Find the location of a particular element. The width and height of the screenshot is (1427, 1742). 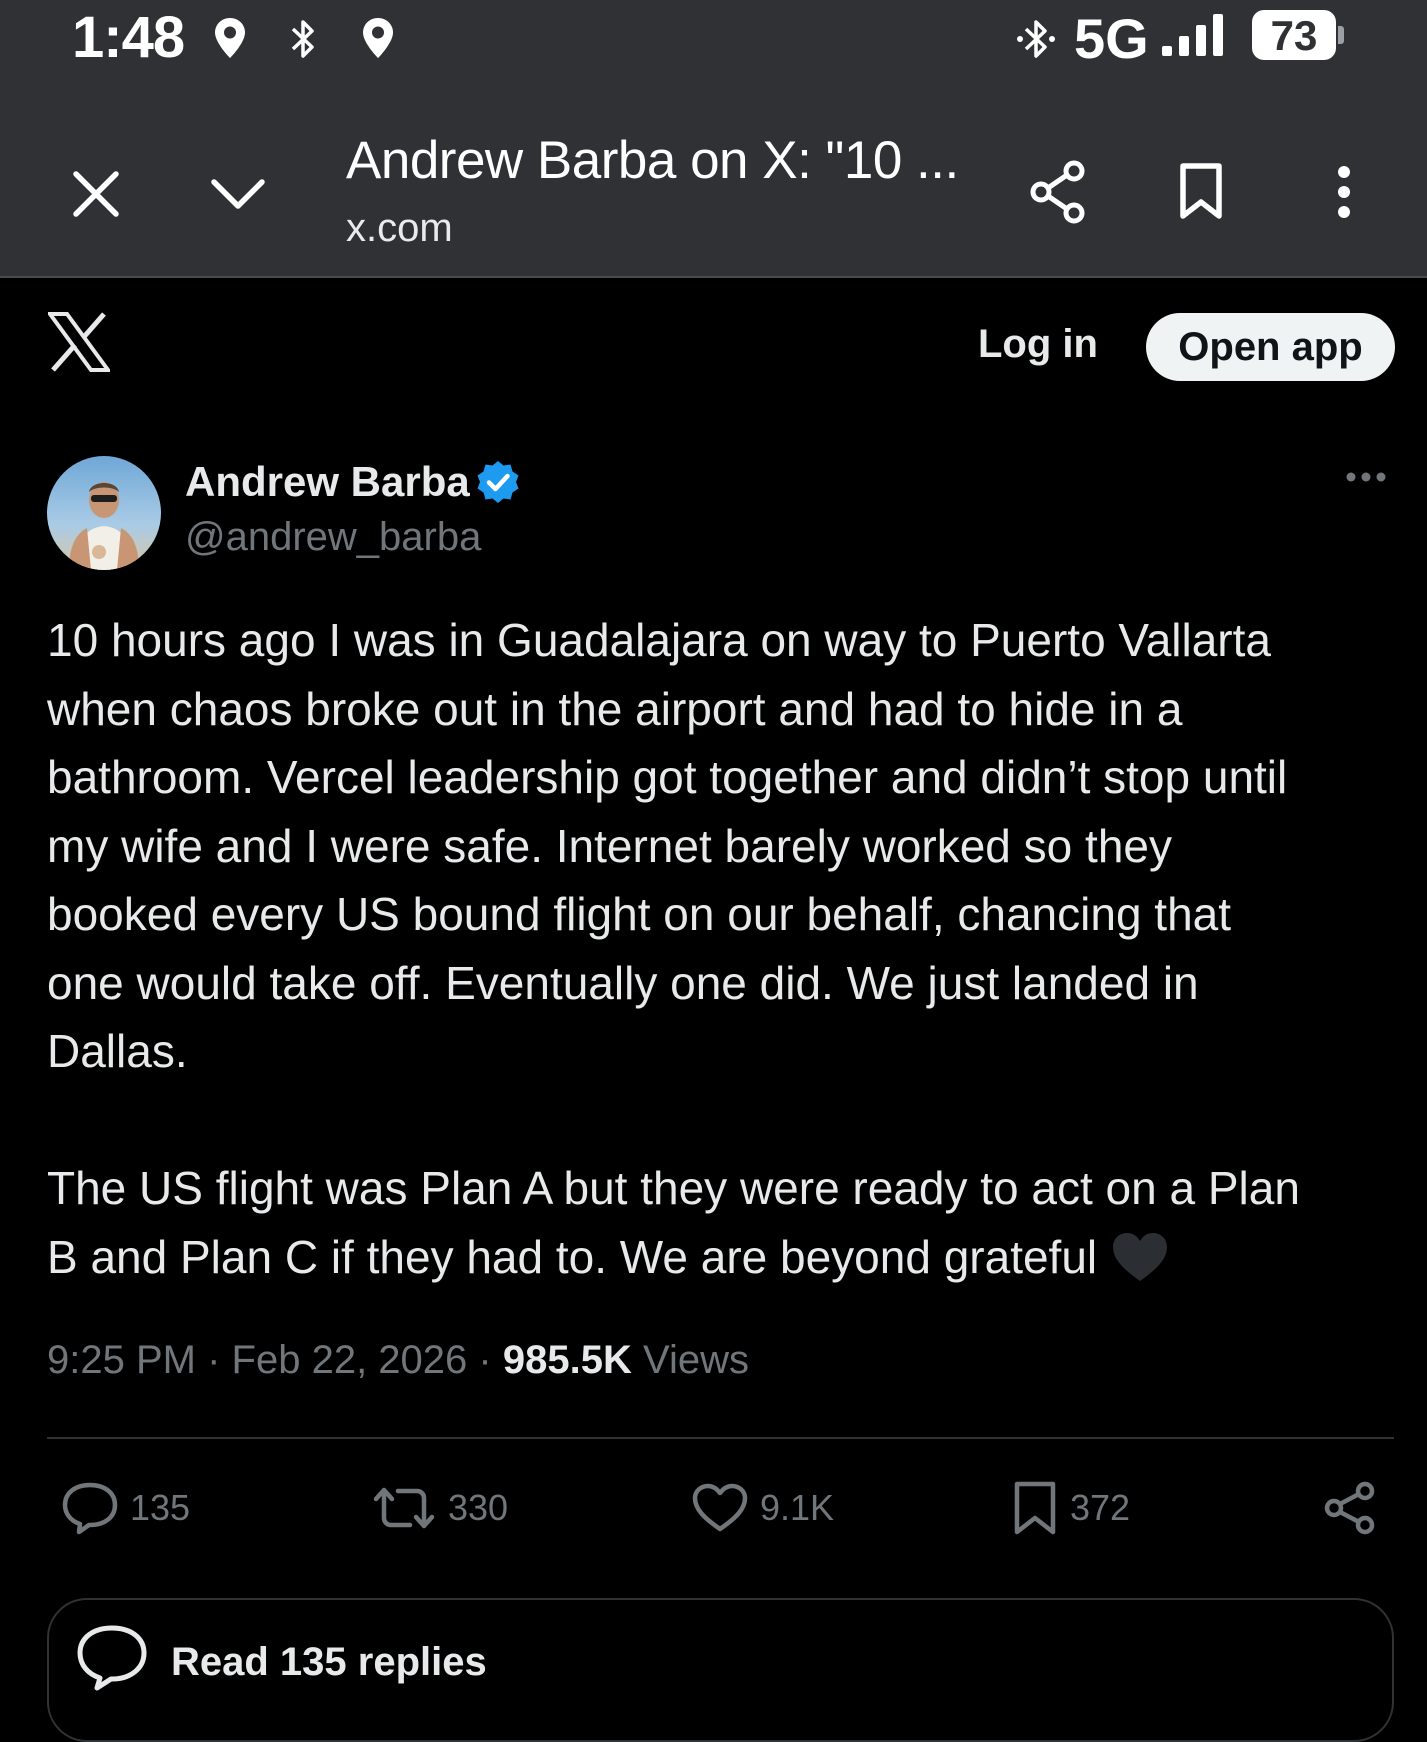

tweet-date: Feb 22, 2026 is located at coordinates (350, 1360).